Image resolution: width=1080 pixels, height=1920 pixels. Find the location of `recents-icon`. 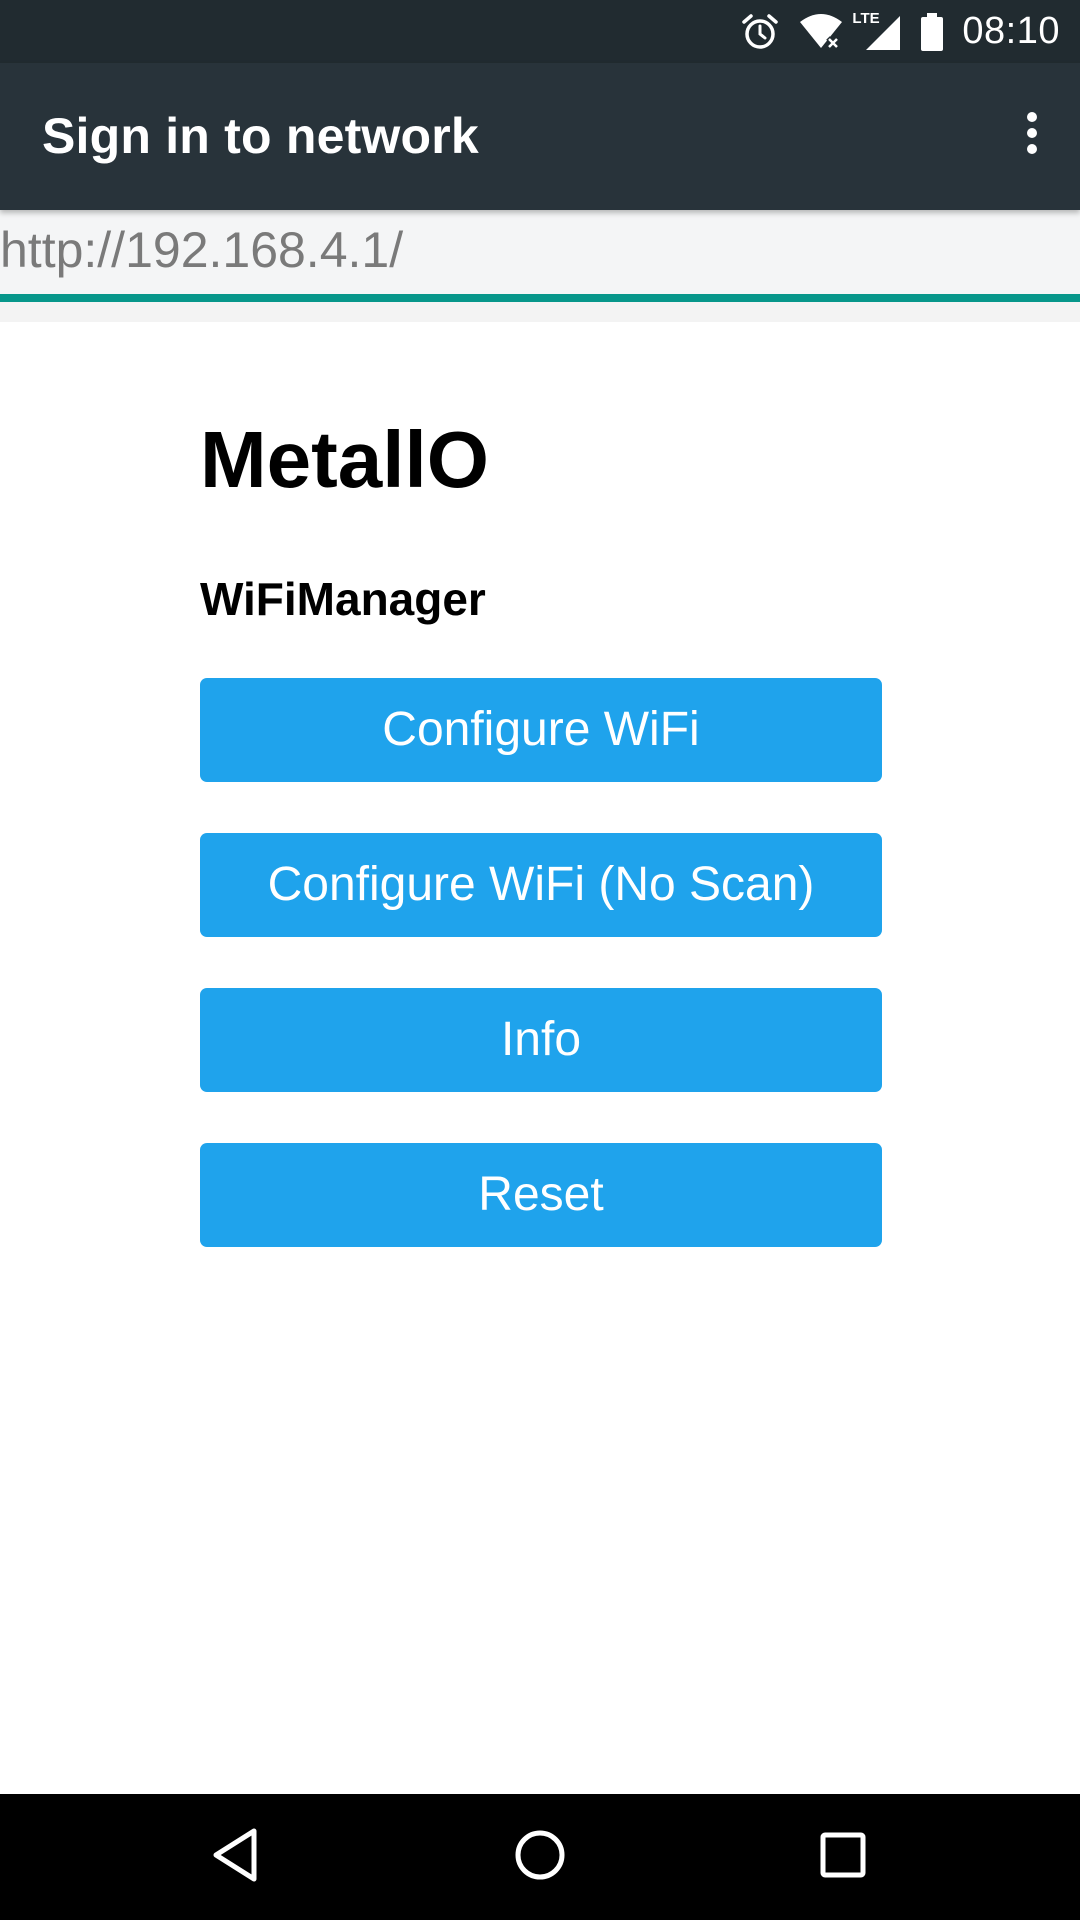

recents-icon is located at coordinates (843, 1857).